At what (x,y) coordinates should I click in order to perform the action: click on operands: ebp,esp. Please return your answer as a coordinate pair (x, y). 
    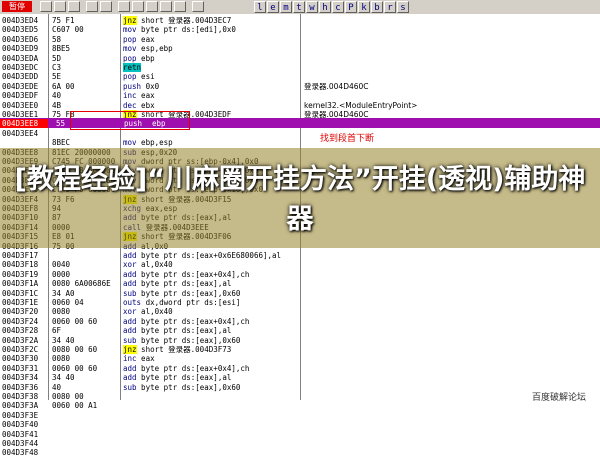
    Looking at the image, I should click on (154, 143).